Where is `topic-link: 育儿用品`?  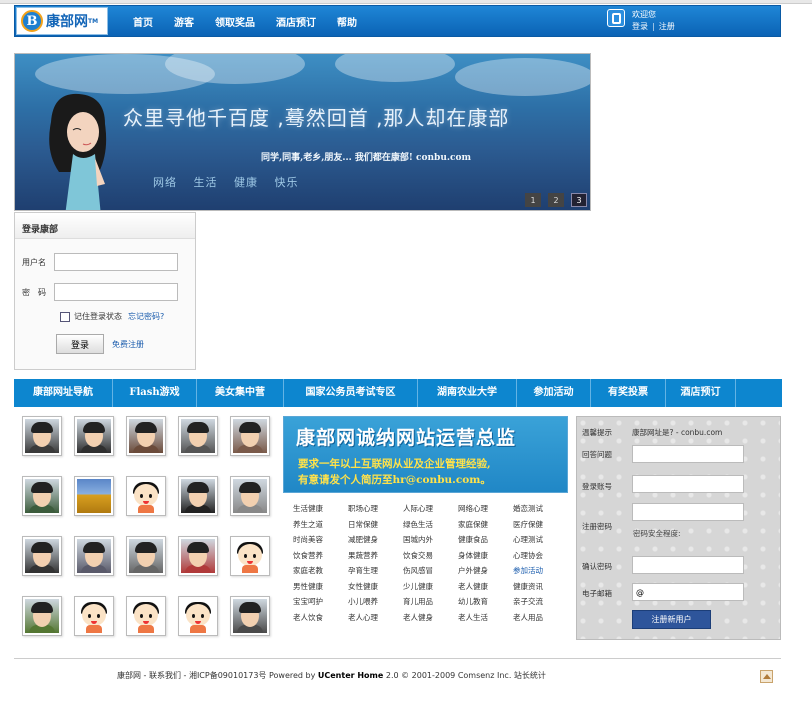 topic-link: 育儿用品 is located at coordinates (430, 604).